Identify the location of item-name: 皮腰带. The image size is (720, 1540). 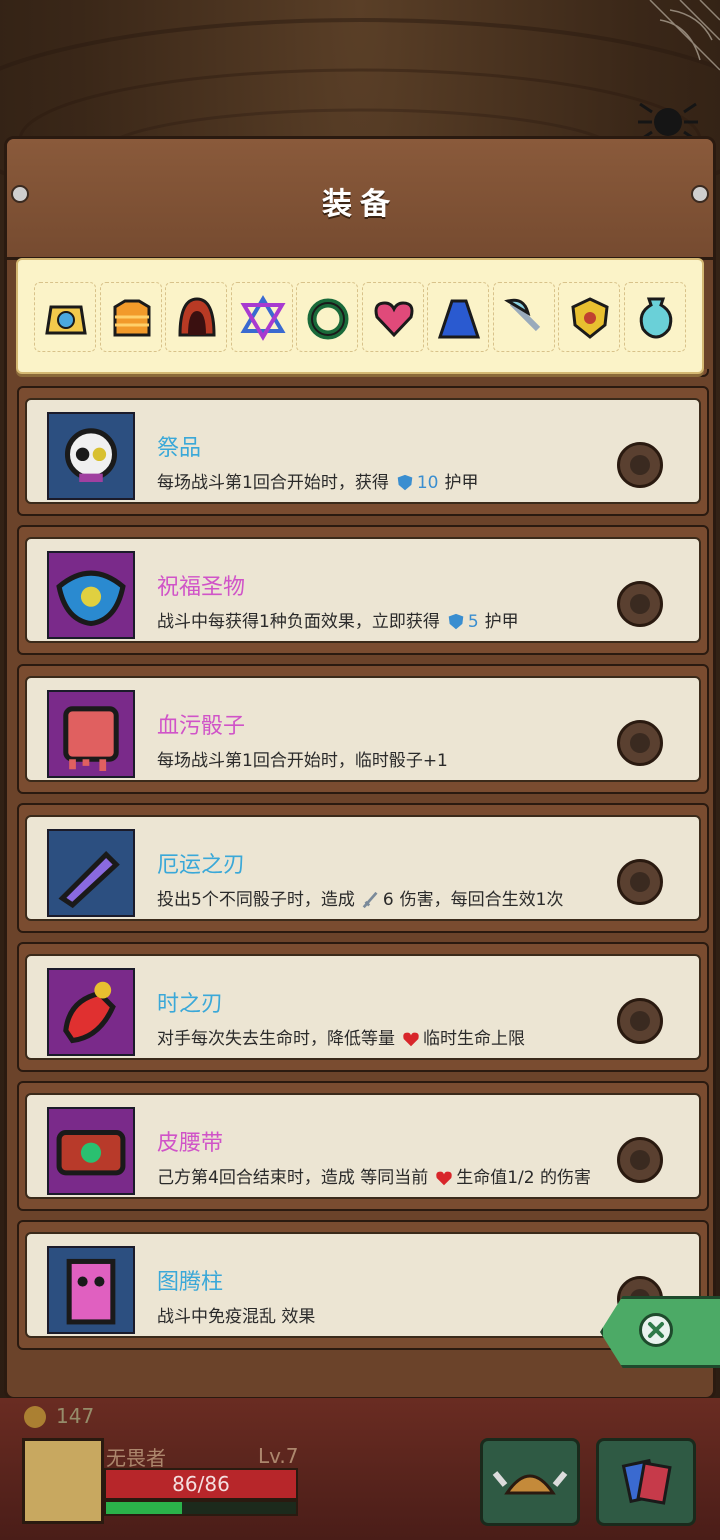
(190, 1143).